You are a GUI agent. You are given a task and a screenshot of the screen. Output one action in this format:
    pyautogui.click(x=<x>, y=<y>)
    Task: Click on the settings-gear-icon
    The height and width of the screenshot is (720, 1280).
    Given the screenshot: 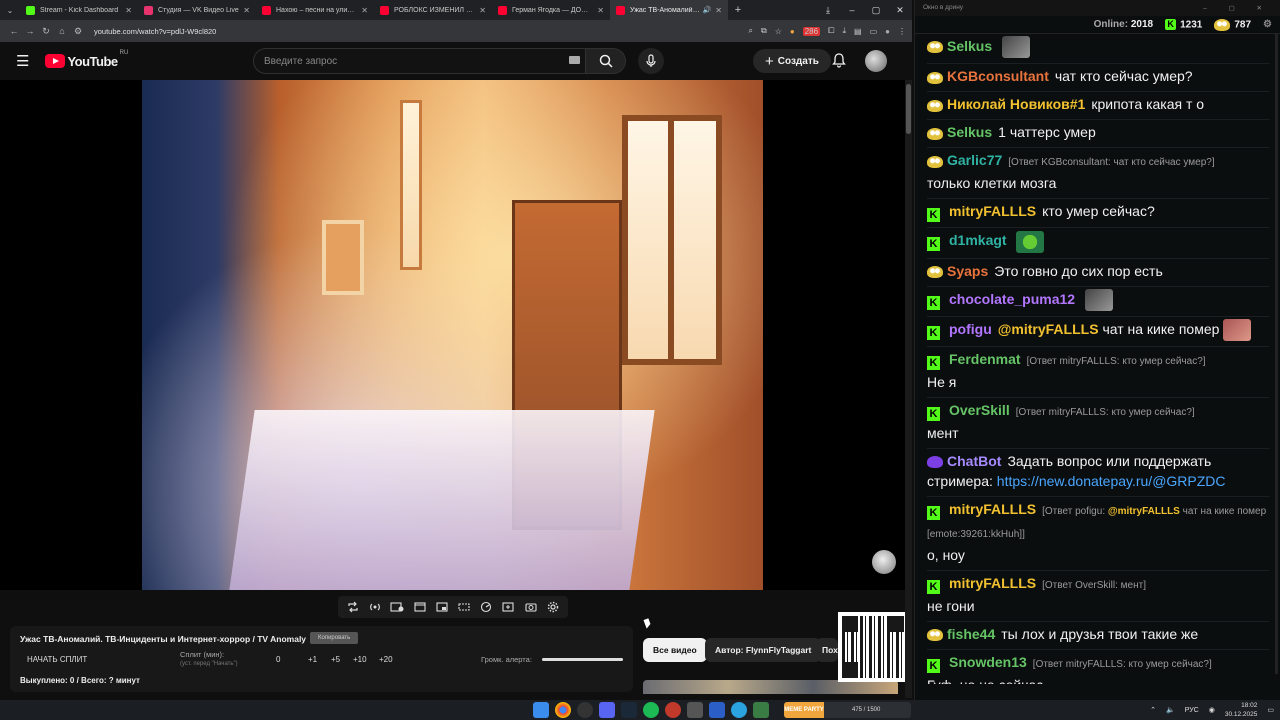 What is the action you would take?
    pyautogui.click(x=553, y=607)
    